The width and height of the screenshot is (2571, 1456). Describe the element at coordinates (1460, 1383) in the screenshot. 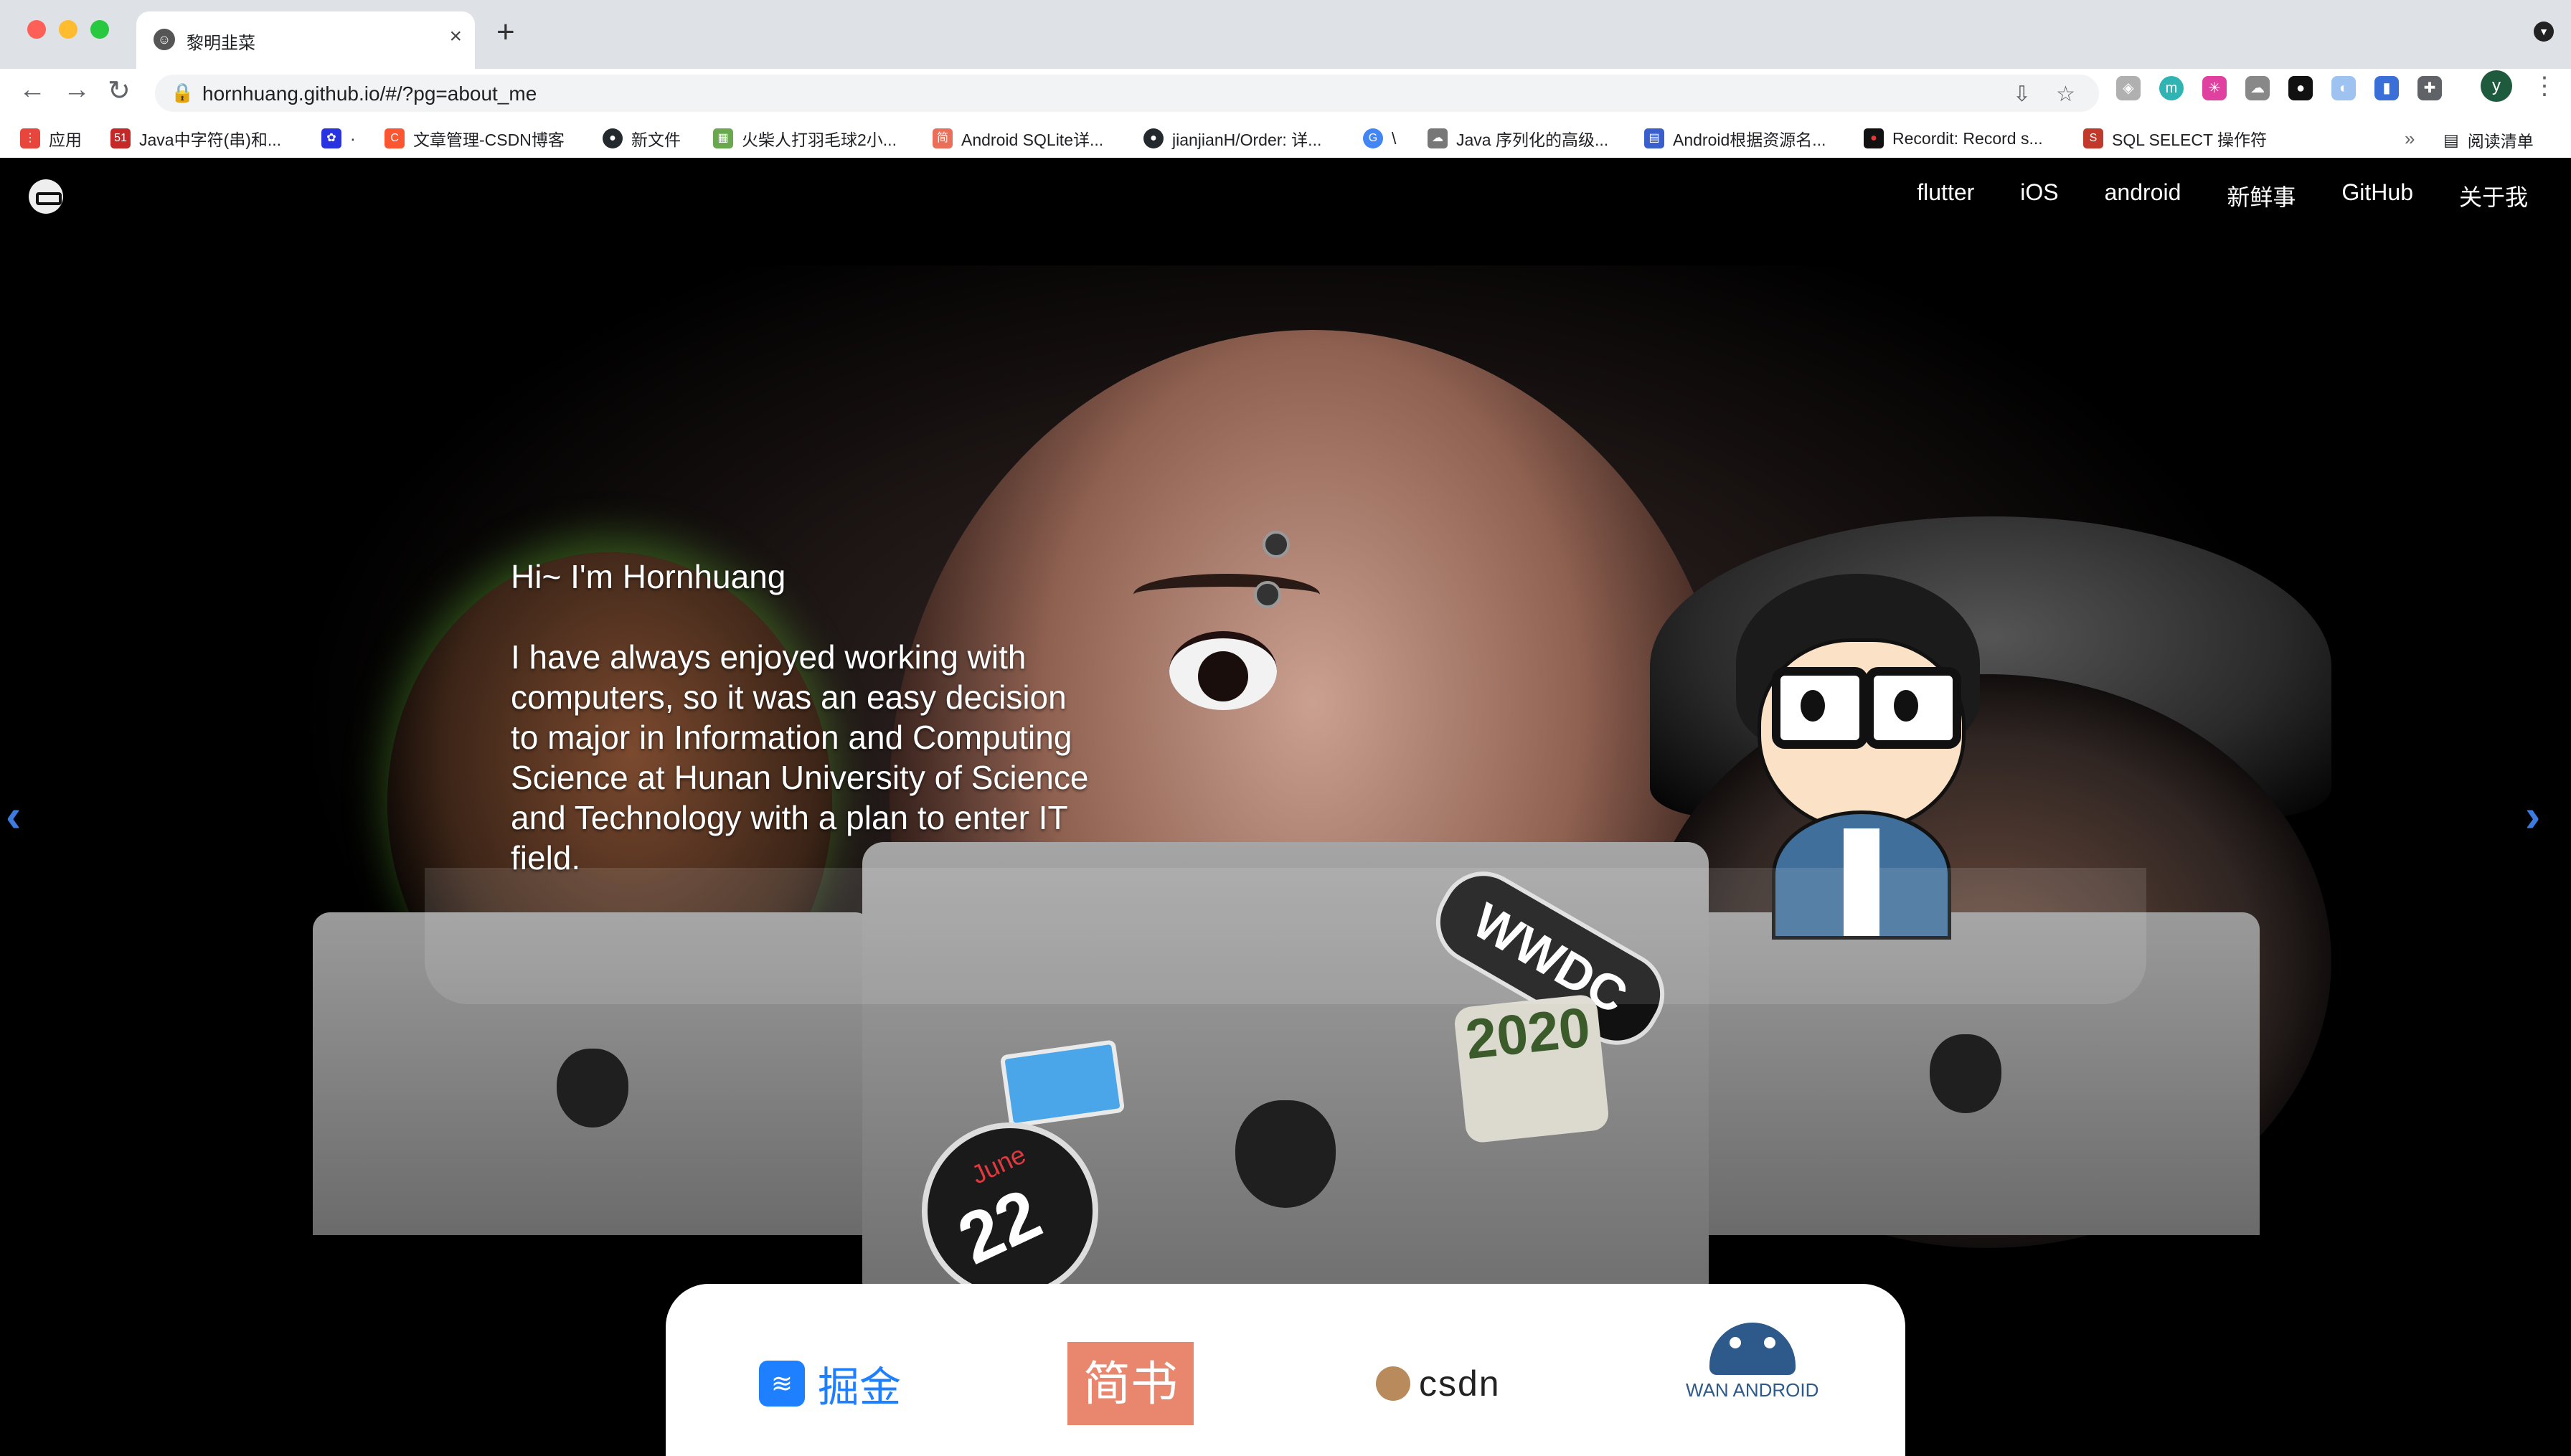

I see `csdn-label: csdn` at that location.